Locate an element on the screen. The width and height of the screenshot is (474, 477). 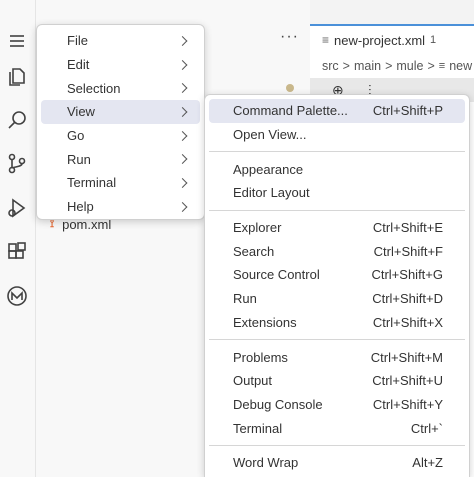
menu-item-label: Help is located at coordinates (80, 207).